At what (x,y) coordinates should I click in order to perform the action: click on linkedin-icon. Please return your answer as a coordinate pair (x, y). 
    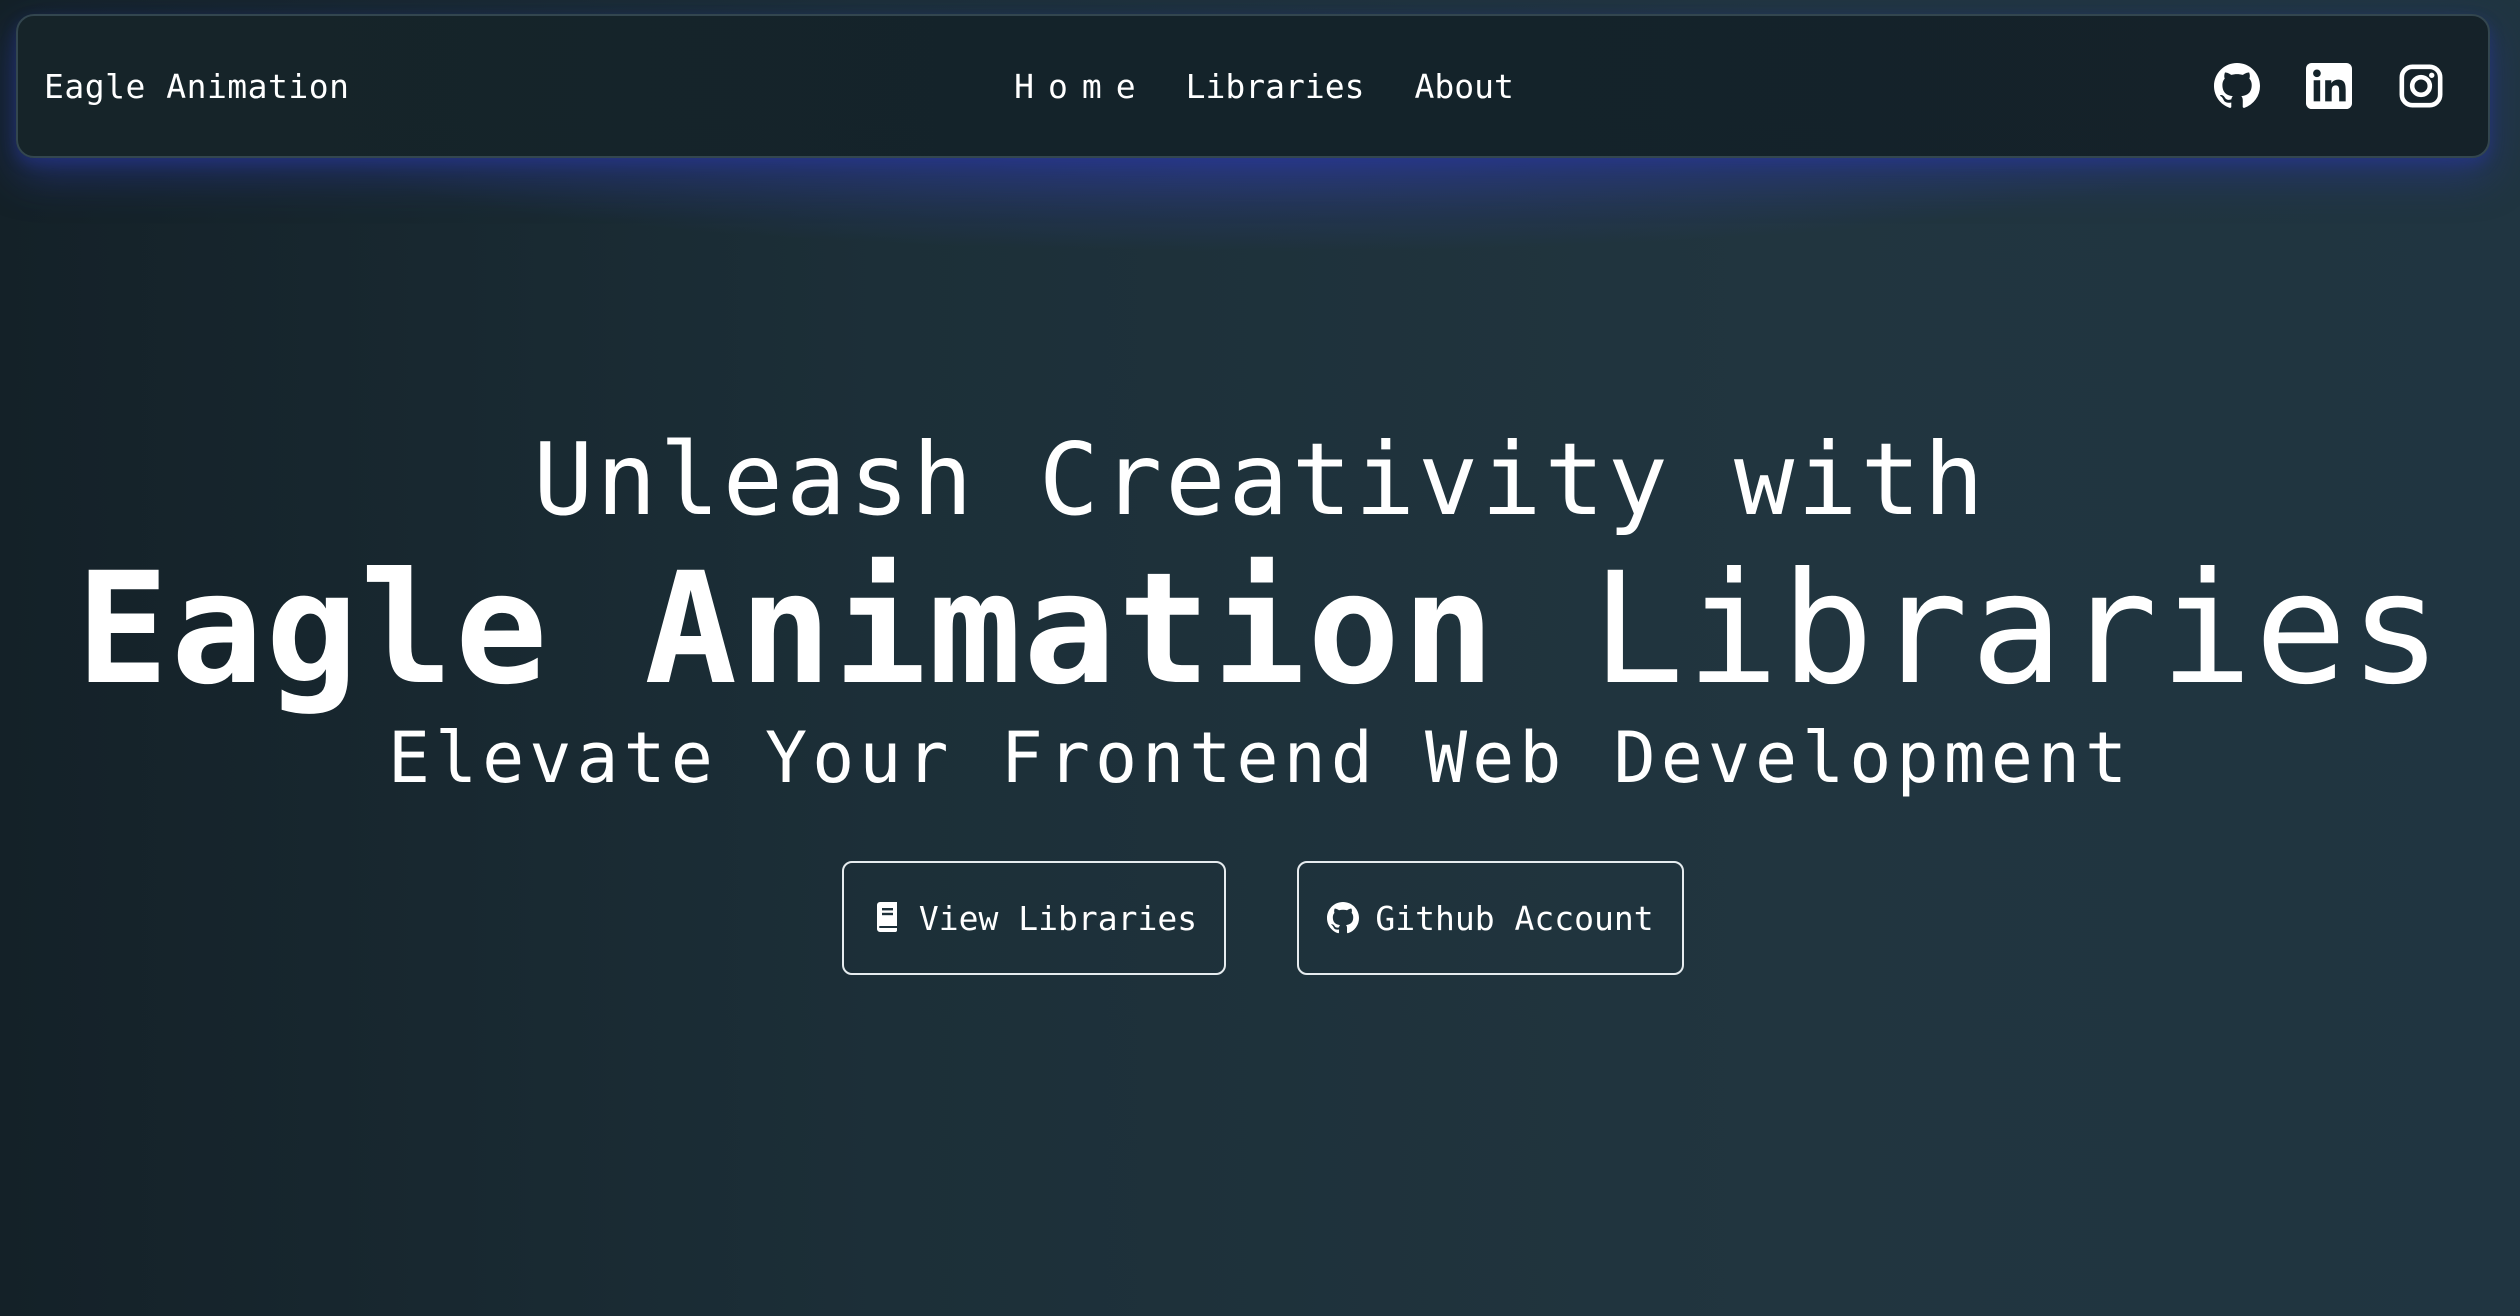
    Looking at the image, I should click on (2329, 86).